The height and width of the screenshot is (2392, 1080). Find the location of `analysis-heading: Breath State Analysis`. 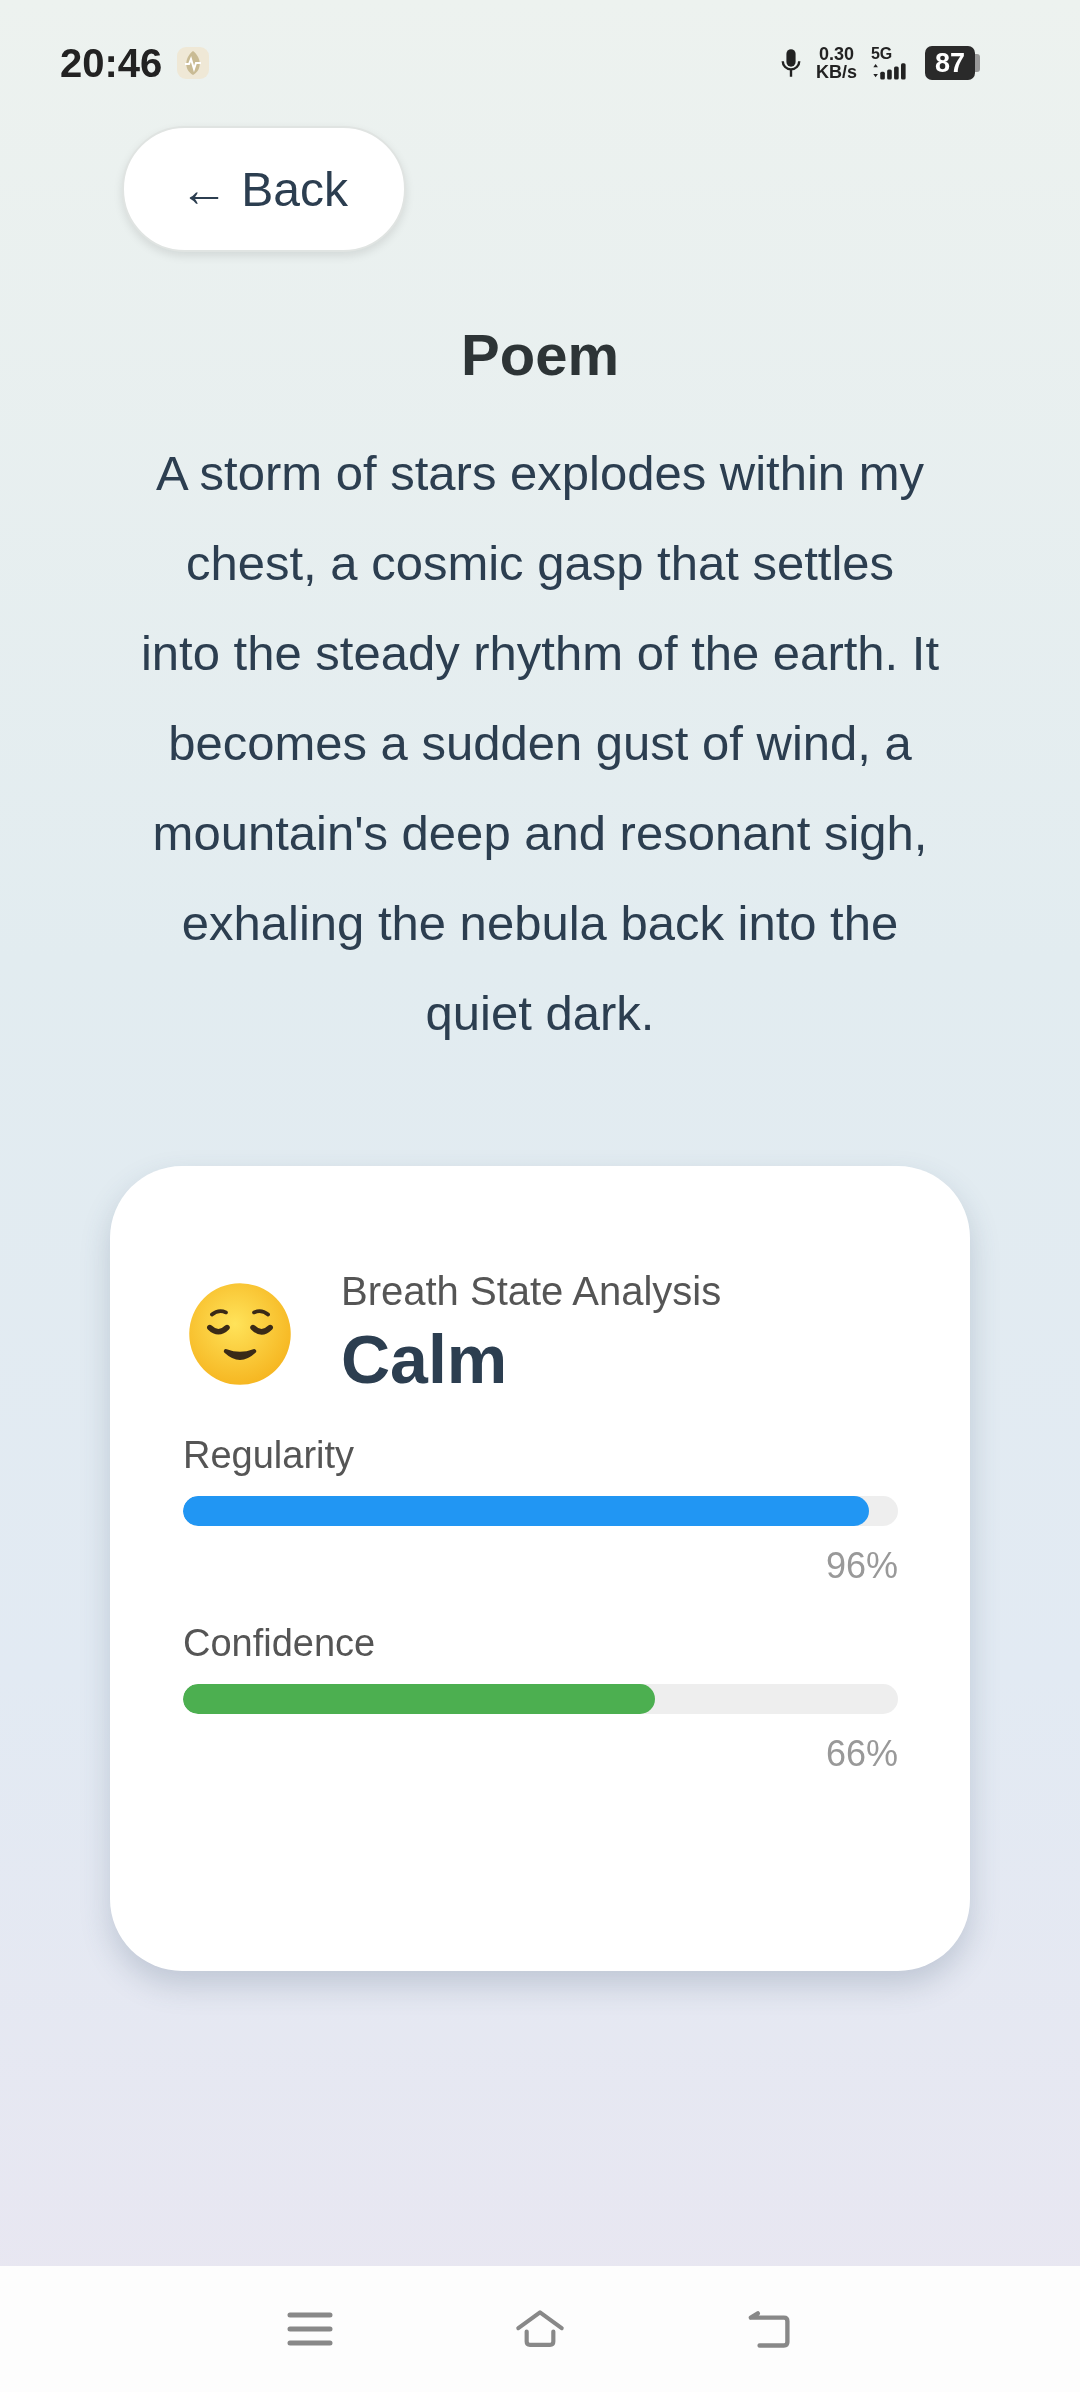

analysis-heading: Breath State Analysis is located at coordinates (531, 1291).